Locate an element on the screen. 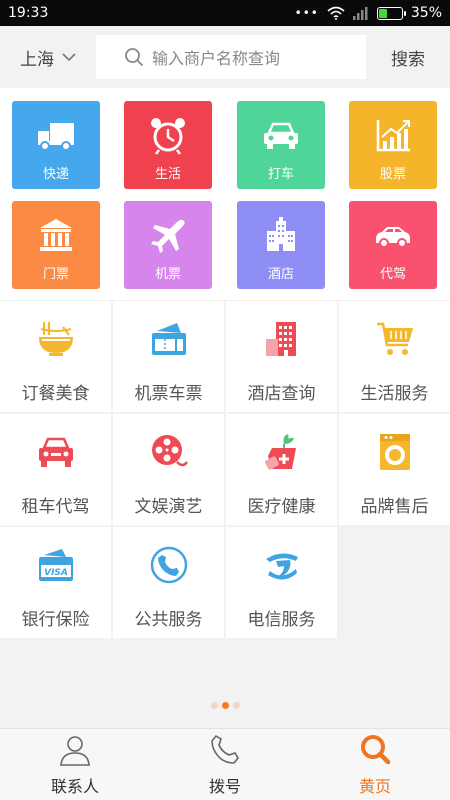 The image size is (450, 800). signal-icon is located at coordinates (360, 13).